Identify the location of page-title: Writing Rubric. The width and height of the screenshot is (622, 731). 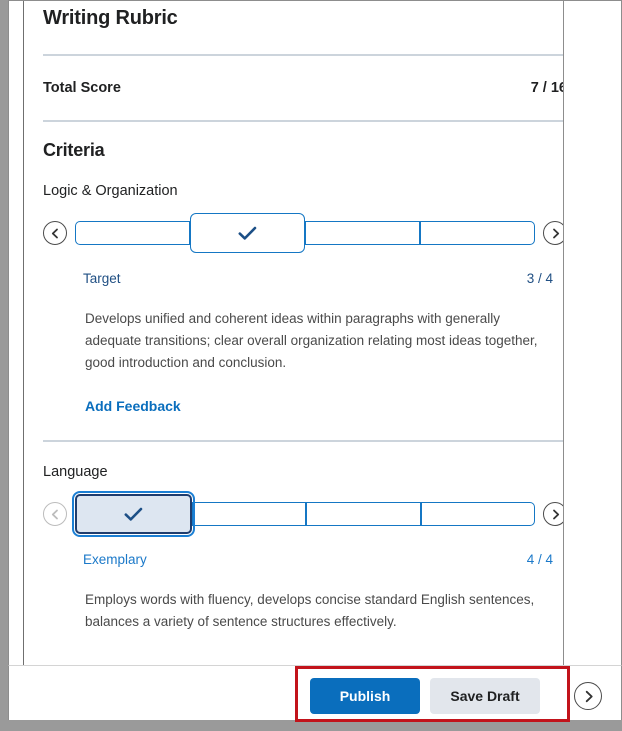
(110, 18).